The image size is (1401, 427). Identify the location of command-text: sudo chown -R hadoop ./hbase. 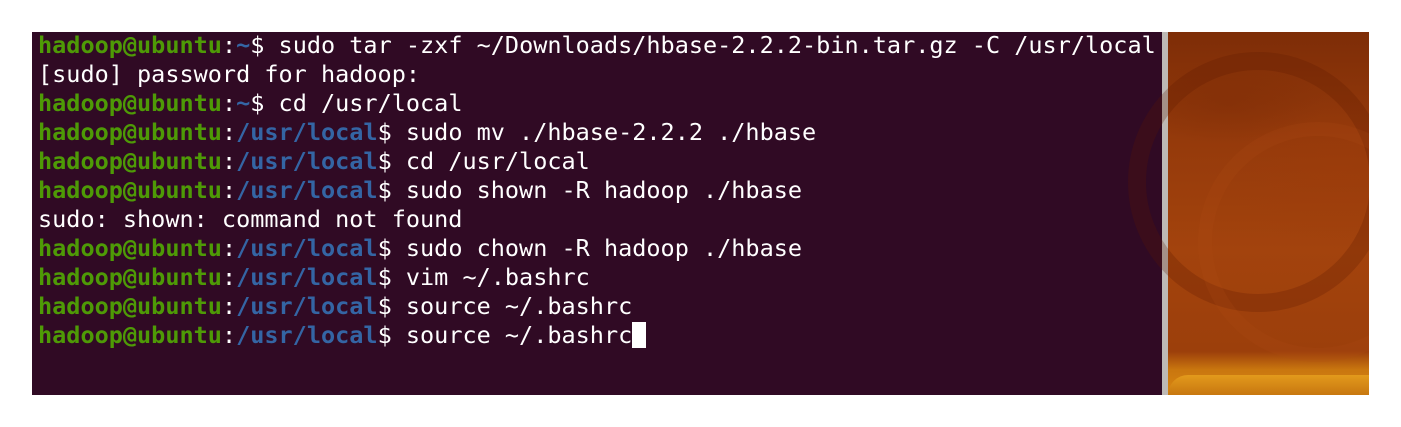
(604, 248).